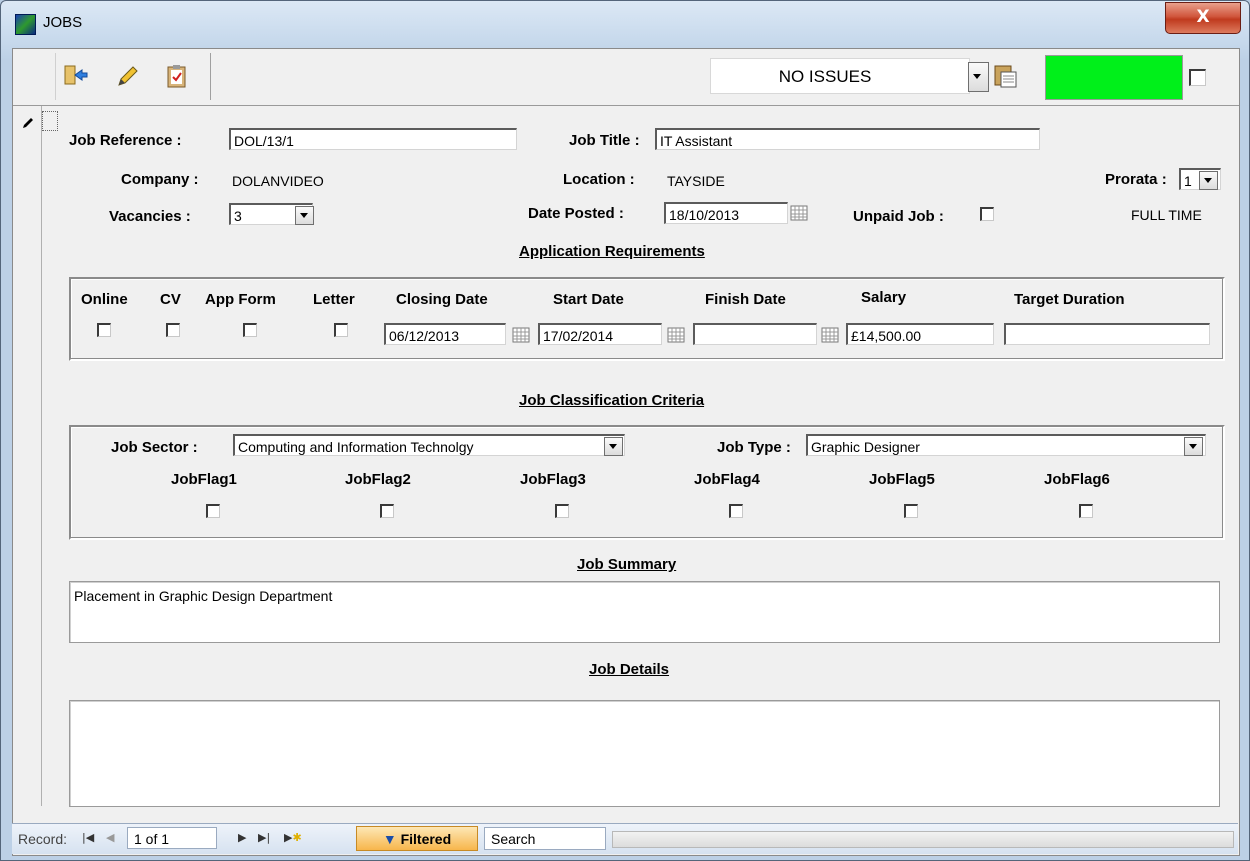 This screenshot has height=861, width=1250. I want to click on start-date-label: Start Date, so click(588, 299).